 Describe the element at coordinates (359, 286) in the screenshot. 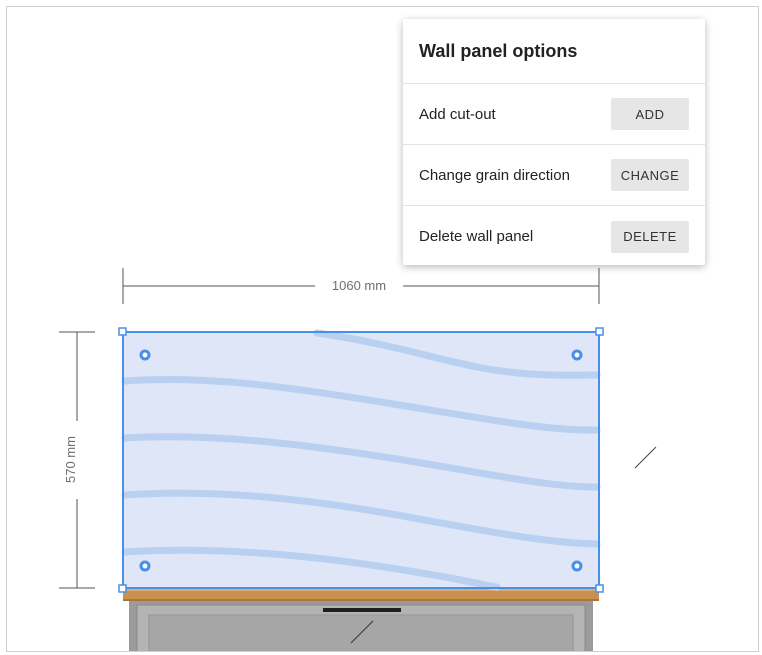

I see `width-dimension-label: 1060 mm` at that location.